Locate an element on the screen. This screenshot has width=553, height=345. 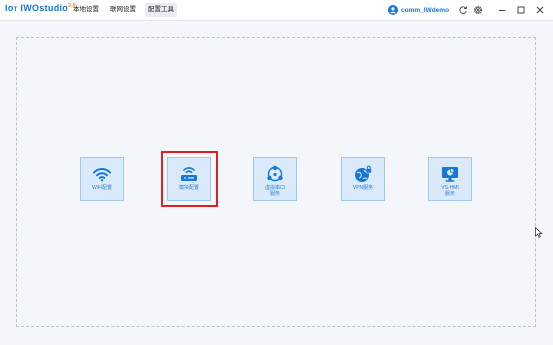
logo-brand: IWOstudio is located at coordinates (44, 8).